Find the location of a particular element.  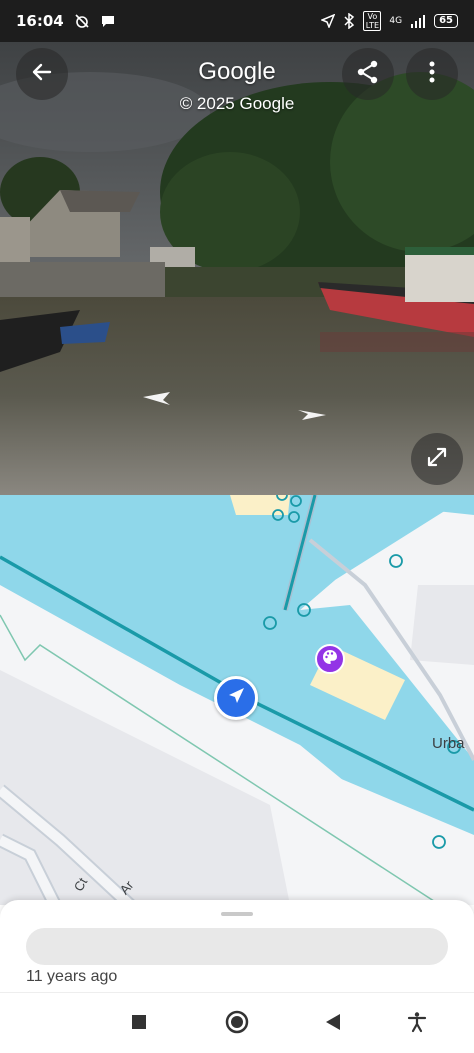

drag-handle is located at coordinates (237, 914).